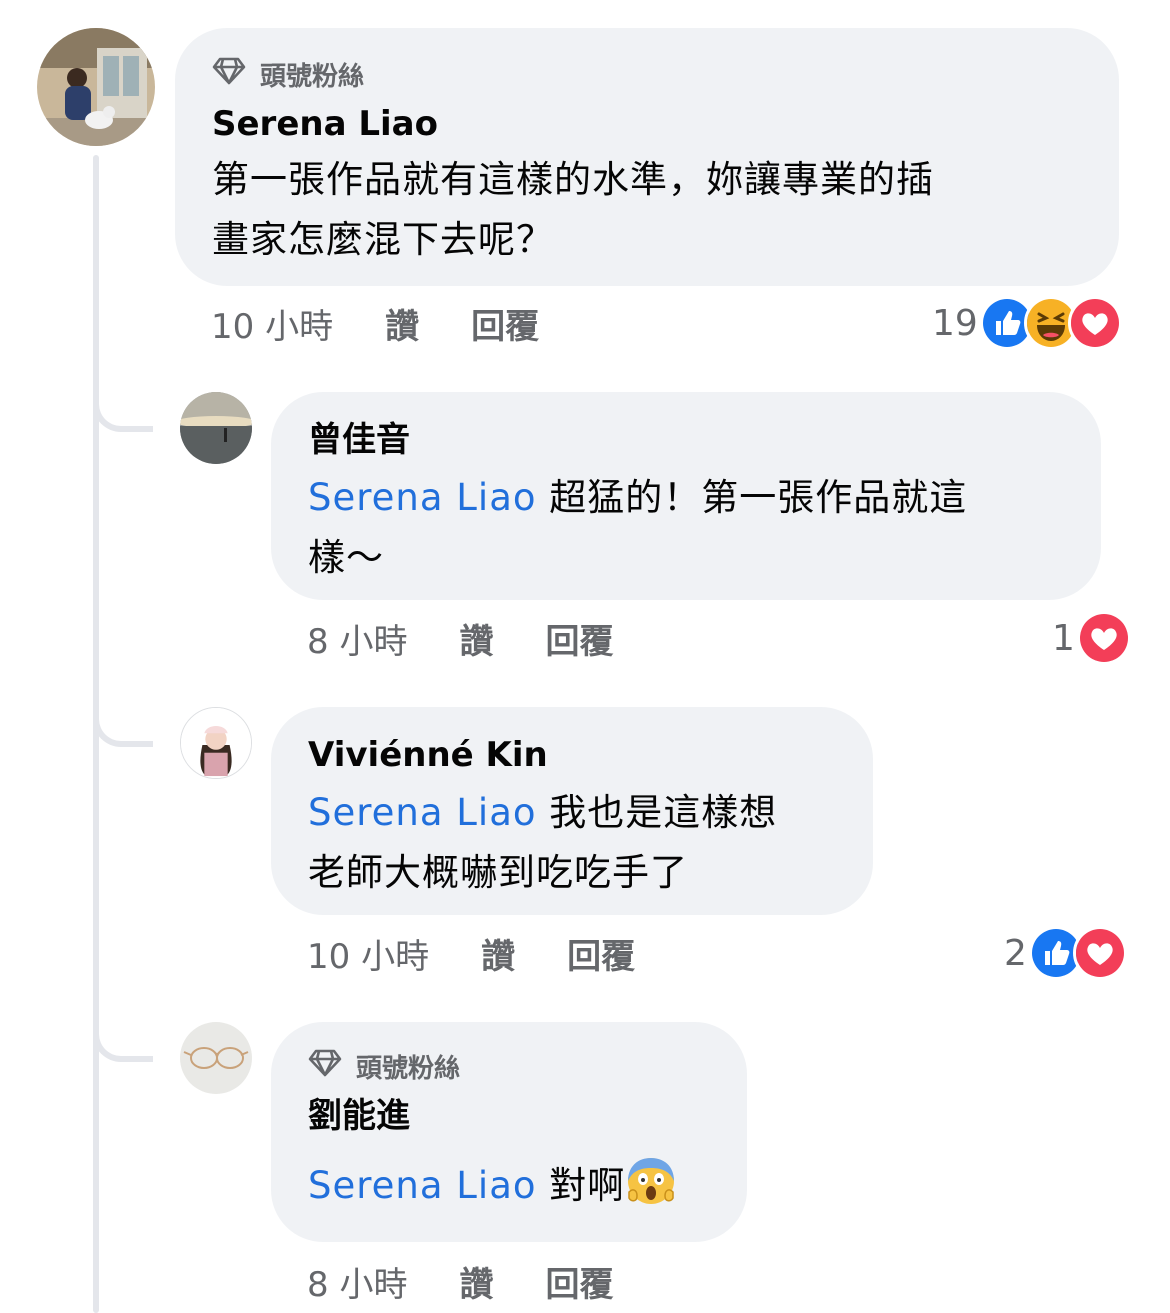 This screenshot has width=1170, height=1313. Describe the element at coordinates (498, 872) in the screenshot. I see `comment-text-line: 老師大概嚇到吃吃手了` at that location.